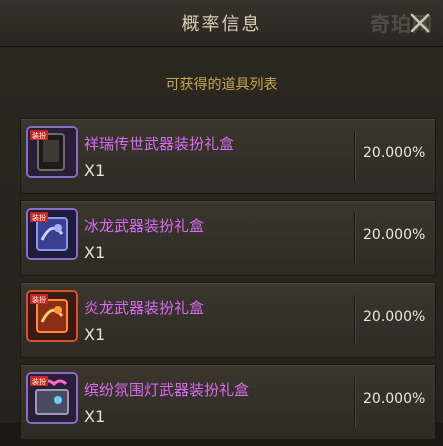  I want to click on item-name: 冰龙武器装扮礼盒, so click(144, 226).